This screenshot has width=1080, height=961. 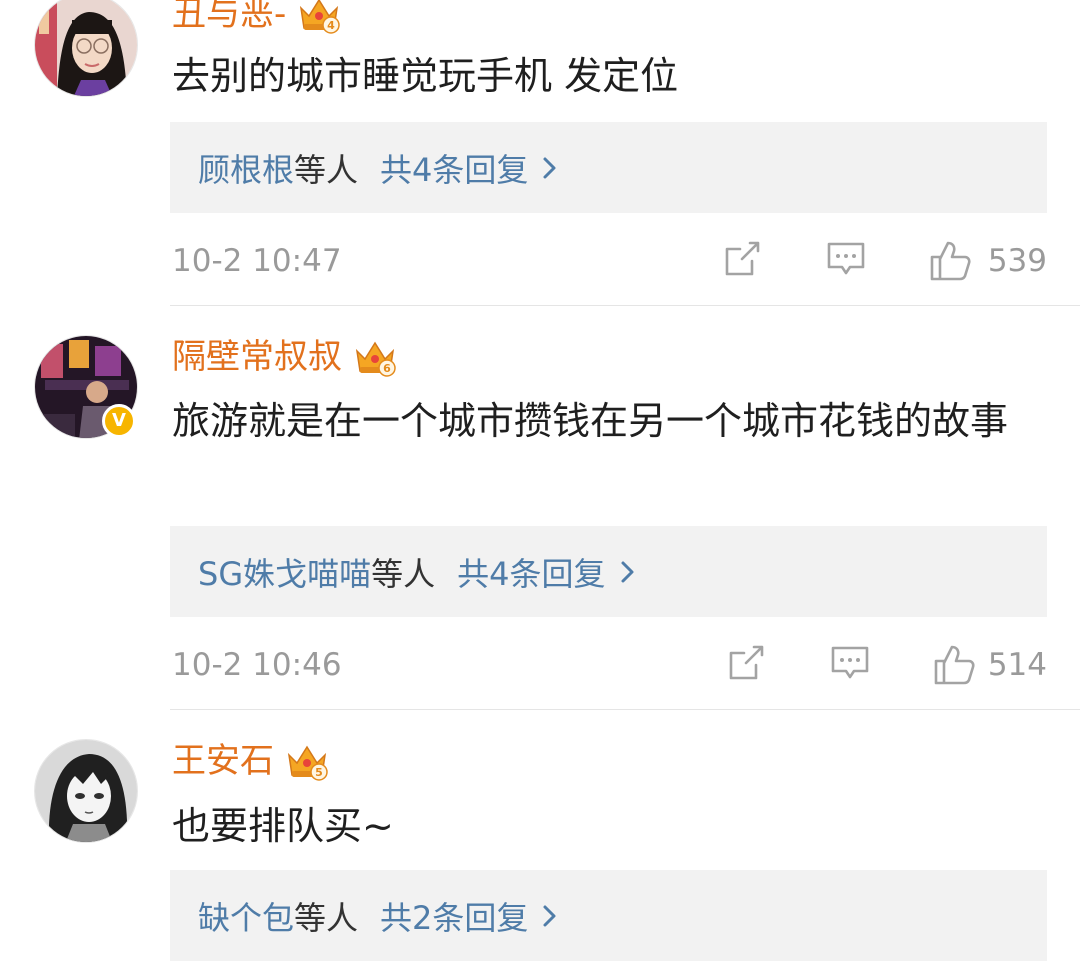 What do you see at coordinates (257, 261) in the screenshot?
I see `timestamp: 10-2 10:47` at bounding box center [257, 261].